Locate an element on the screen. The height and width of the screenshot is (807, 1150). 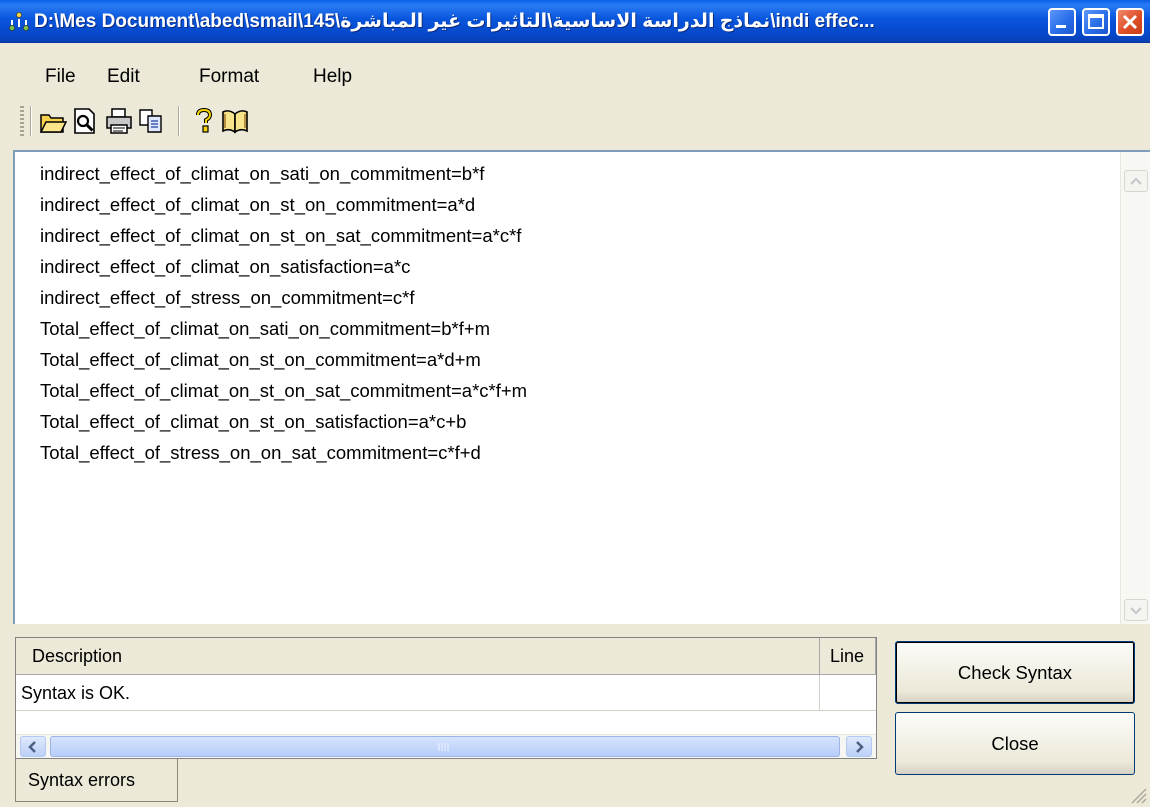
copy-icon is located at coordinates (151, 121).